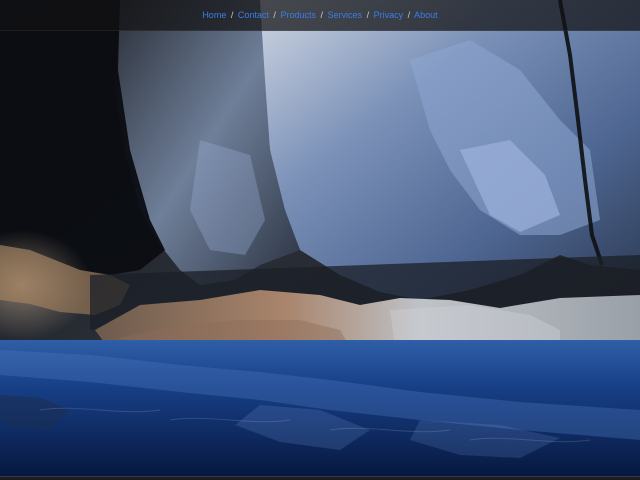  Describe the element at coordinates (253, 15) in the screenshot. I see `nav-contact-link: Contact` at that location.